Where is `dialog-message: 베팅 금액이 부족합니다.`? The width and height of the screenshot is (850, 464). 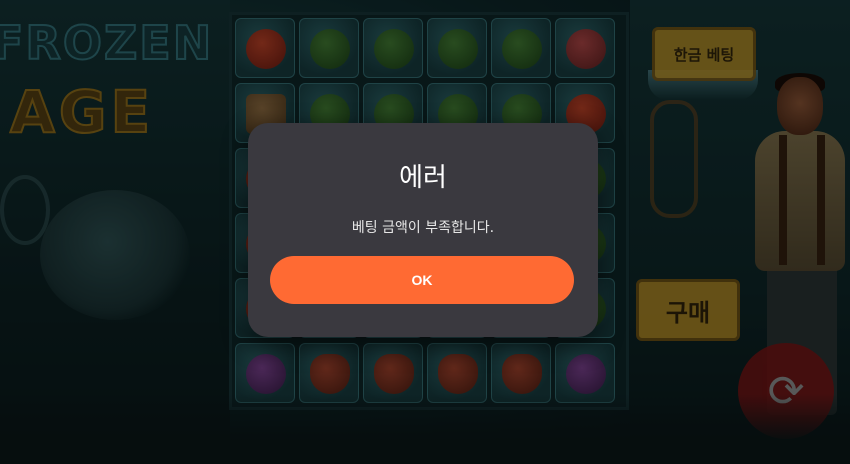 dialog-message: 베팅 금액이 부족합니다. is located at coordinates (423, 228).